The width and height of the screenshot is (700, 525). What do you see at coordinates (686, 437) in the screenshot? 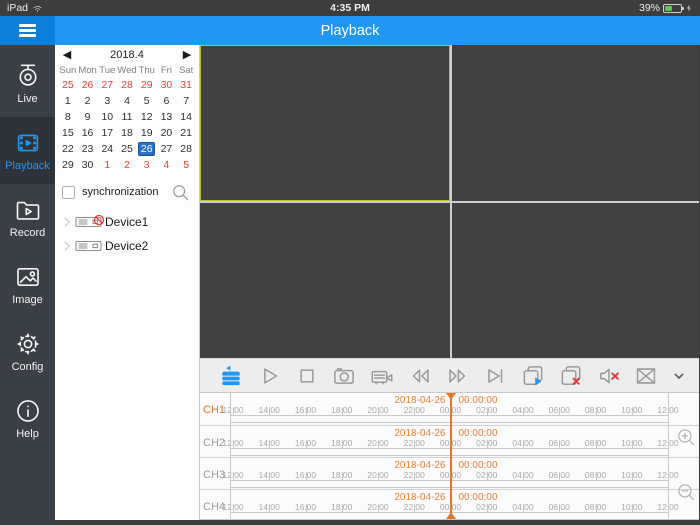
I see `zoom-in-icon` at bounding box center [686, 437].